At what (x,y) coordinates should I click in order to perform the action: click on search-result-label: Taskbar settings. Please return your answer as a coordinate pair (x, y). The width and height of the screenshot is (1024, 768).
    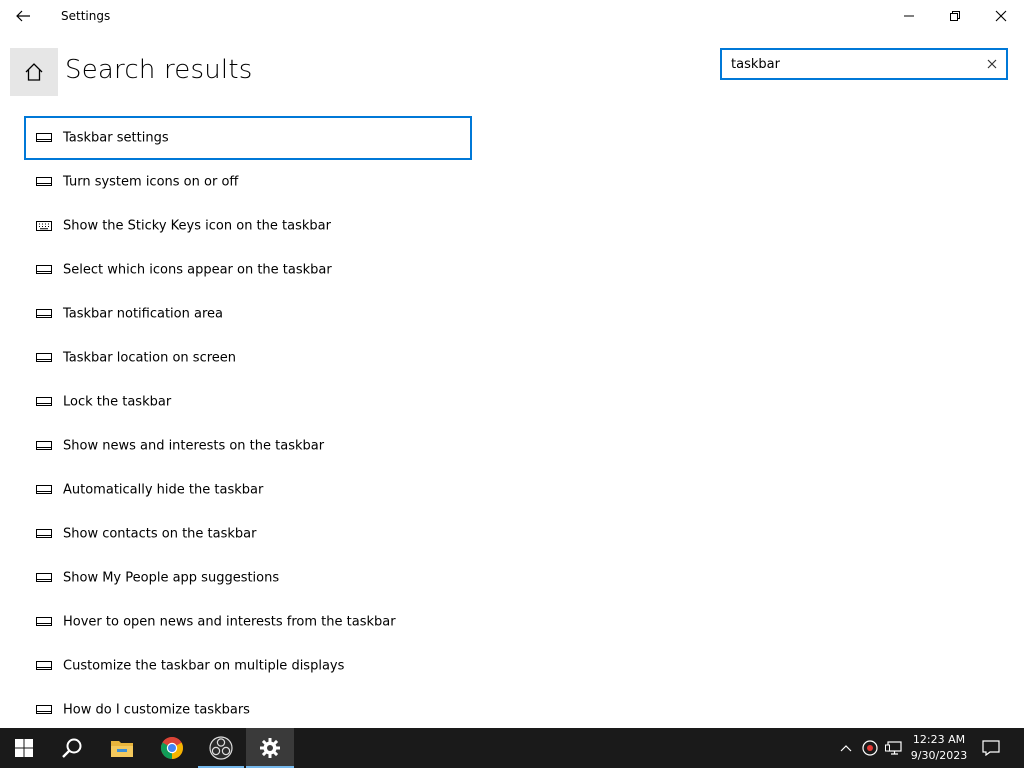
    Looking at the image, I should click on (116, 138).